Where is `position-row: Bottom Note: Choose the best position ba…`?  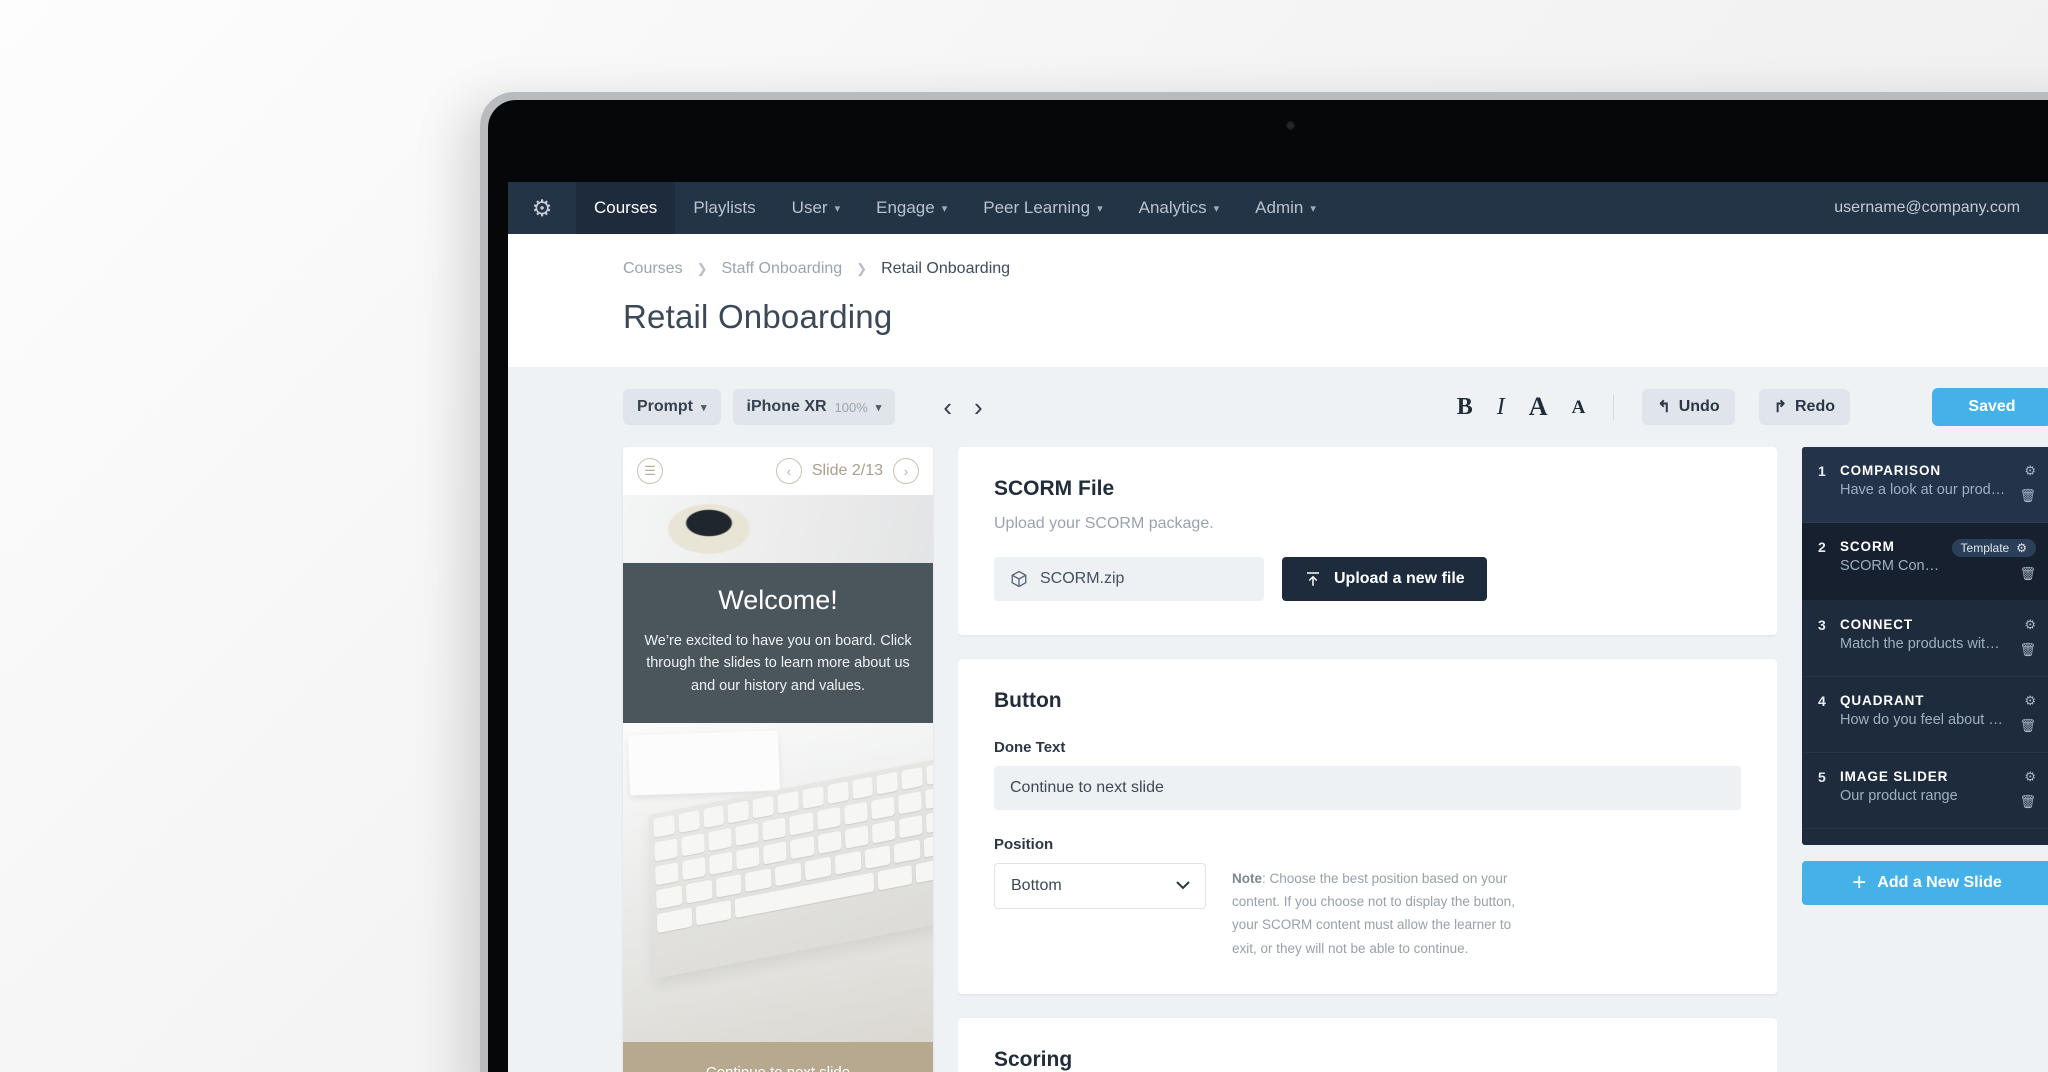
position-row: Bottom Note: Choose the best position ba… is located at coordinates (1367, 911).